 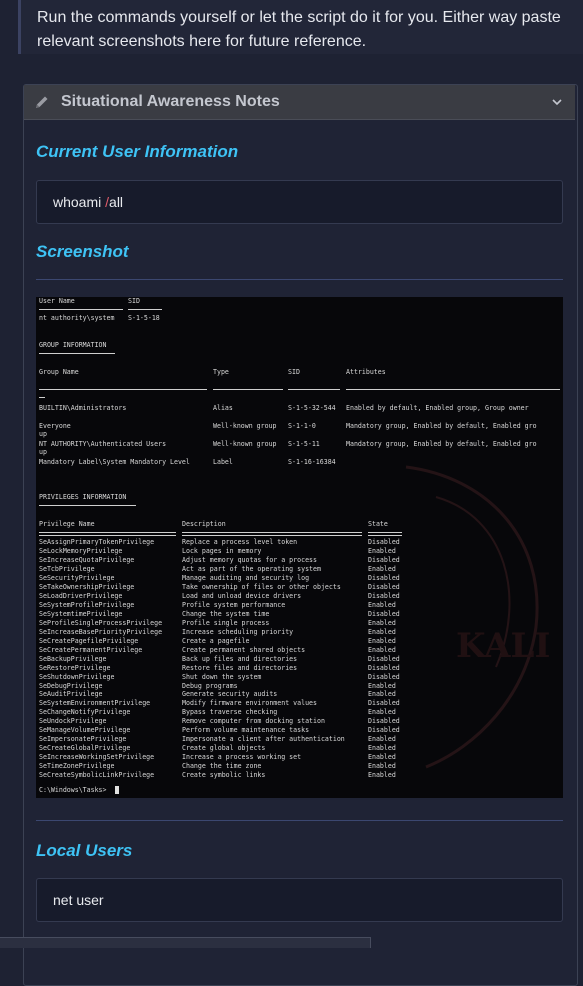 What do you see at coordinates (75, 667) in the screenshot?
I see `terminal-priv-name: SeRestorePrivilege` at bounding box center [75, 667].